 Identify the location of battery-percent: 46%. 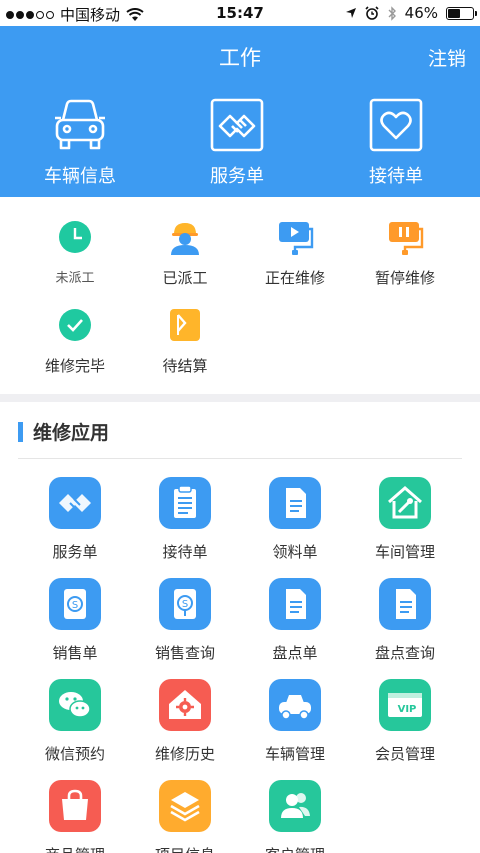
(421, 13).